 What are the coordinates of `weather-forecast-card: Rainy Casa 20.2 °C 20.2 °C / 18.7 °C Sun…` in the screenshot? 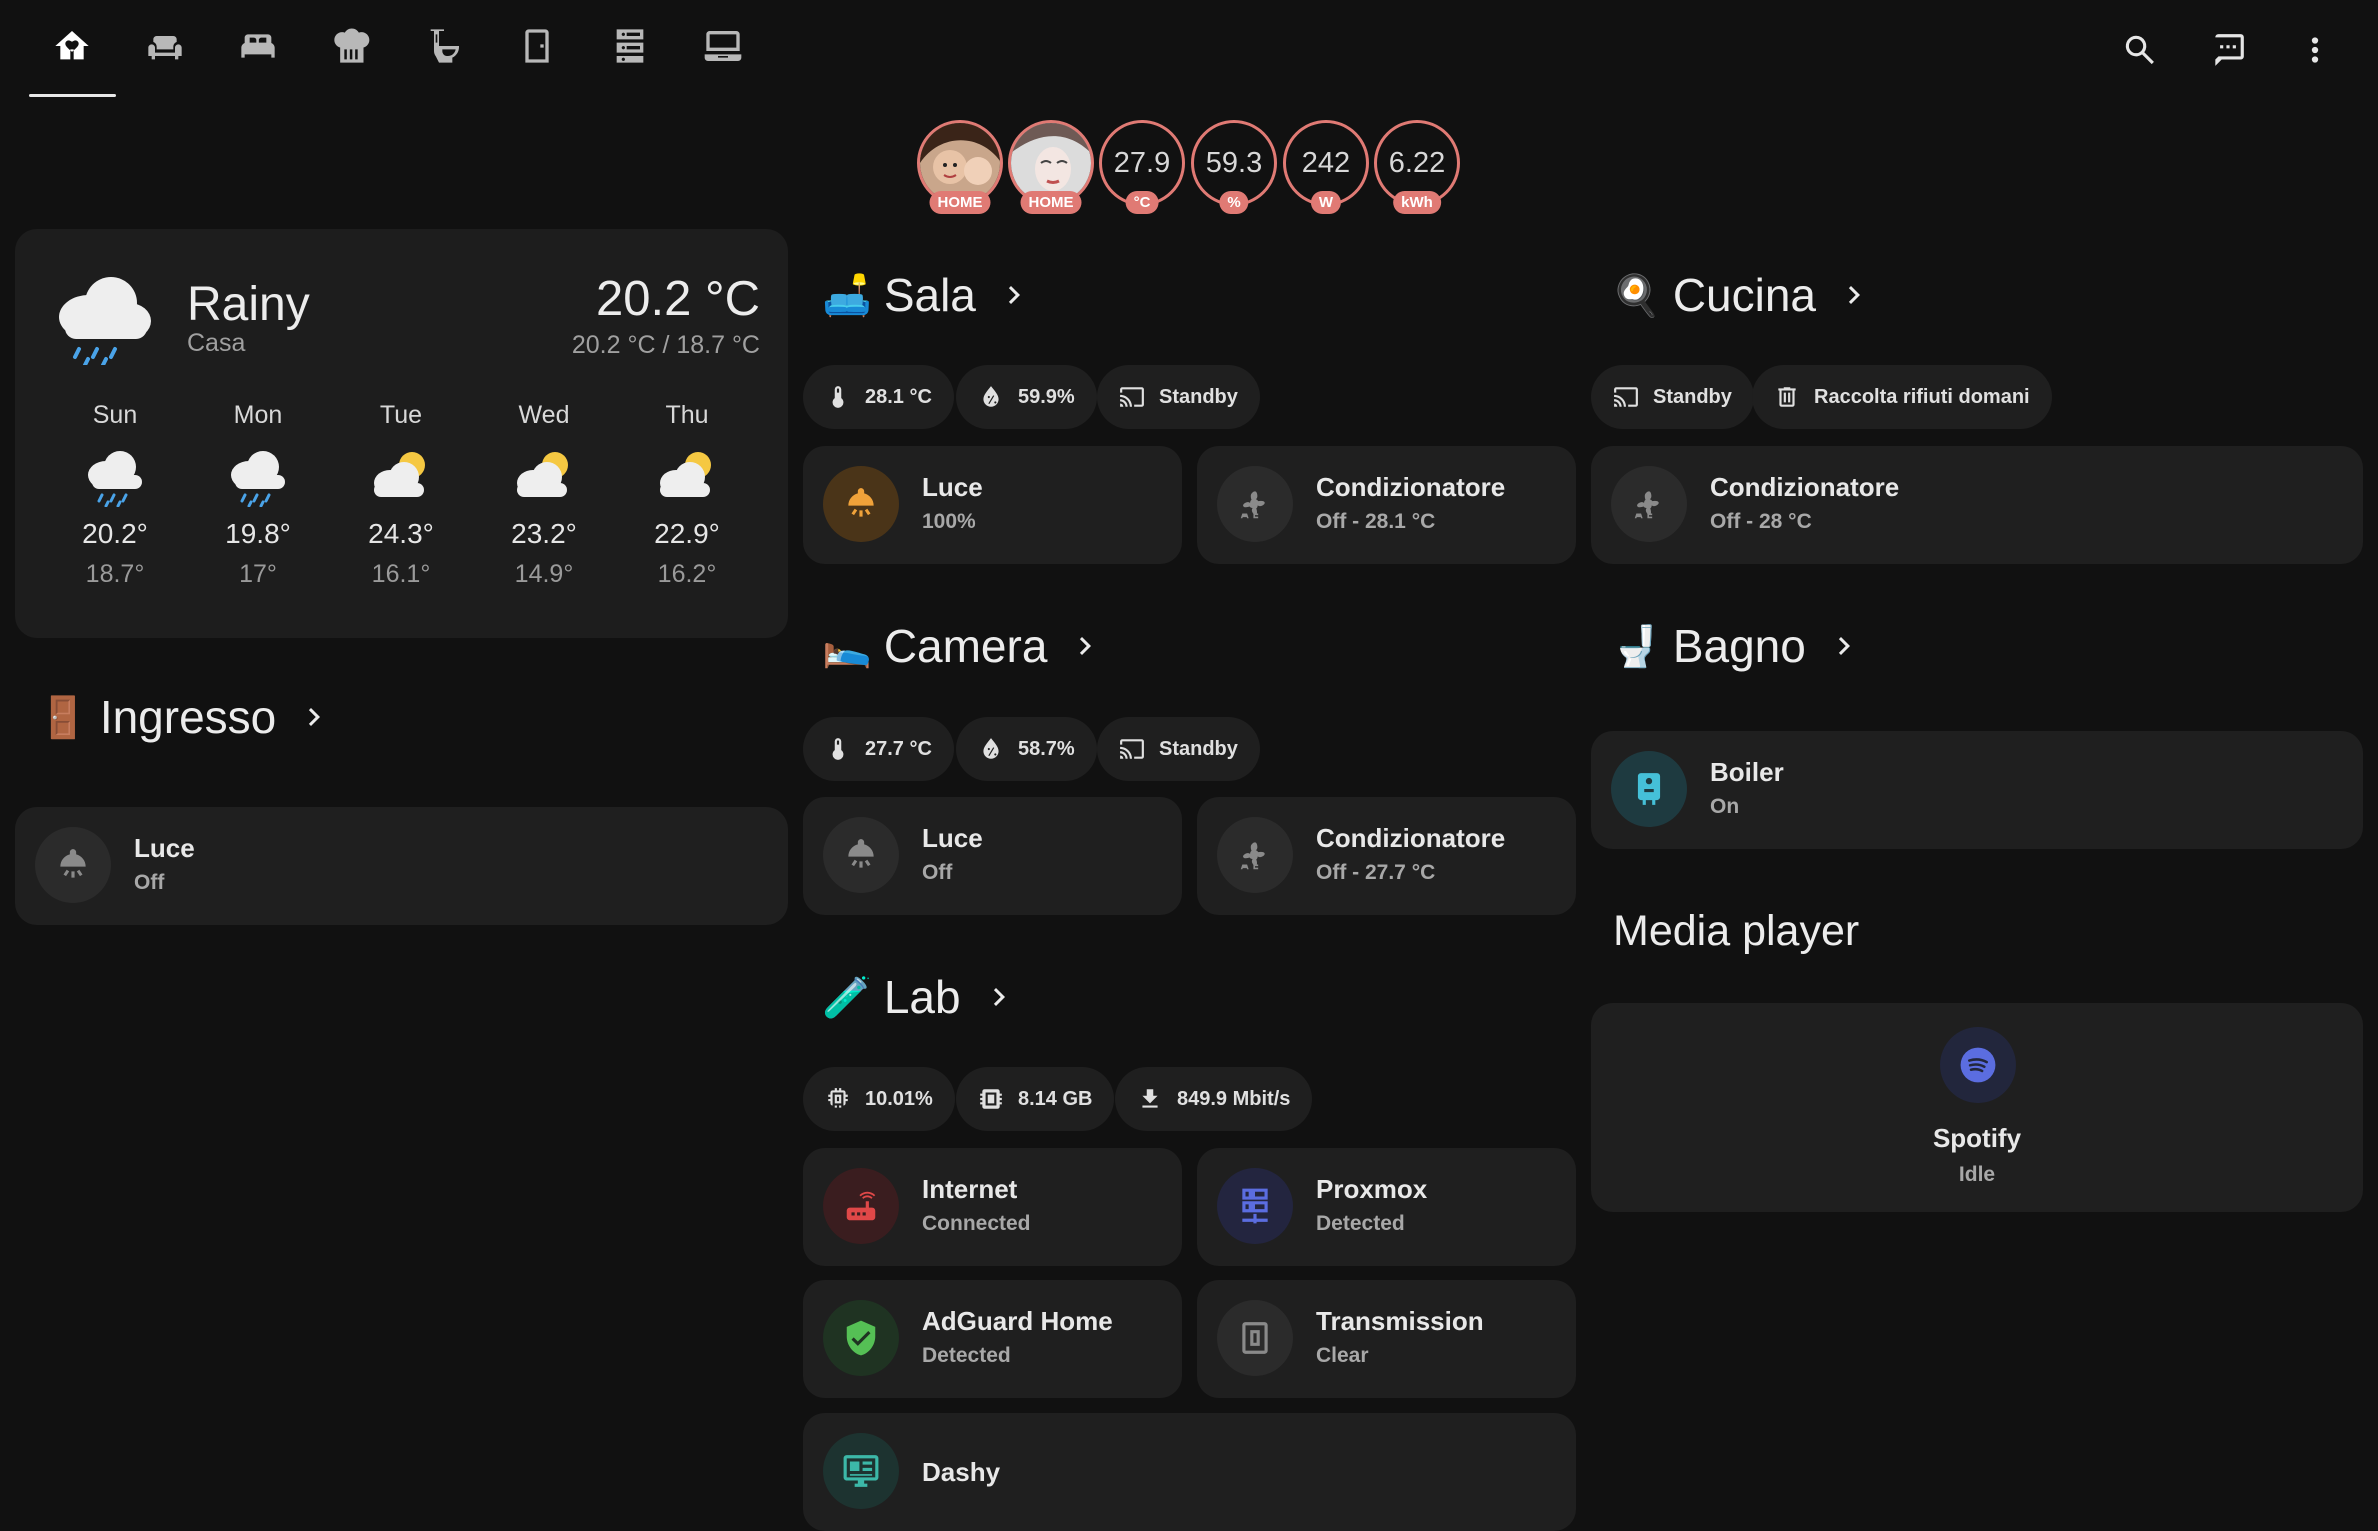 It's located at (401, 433).